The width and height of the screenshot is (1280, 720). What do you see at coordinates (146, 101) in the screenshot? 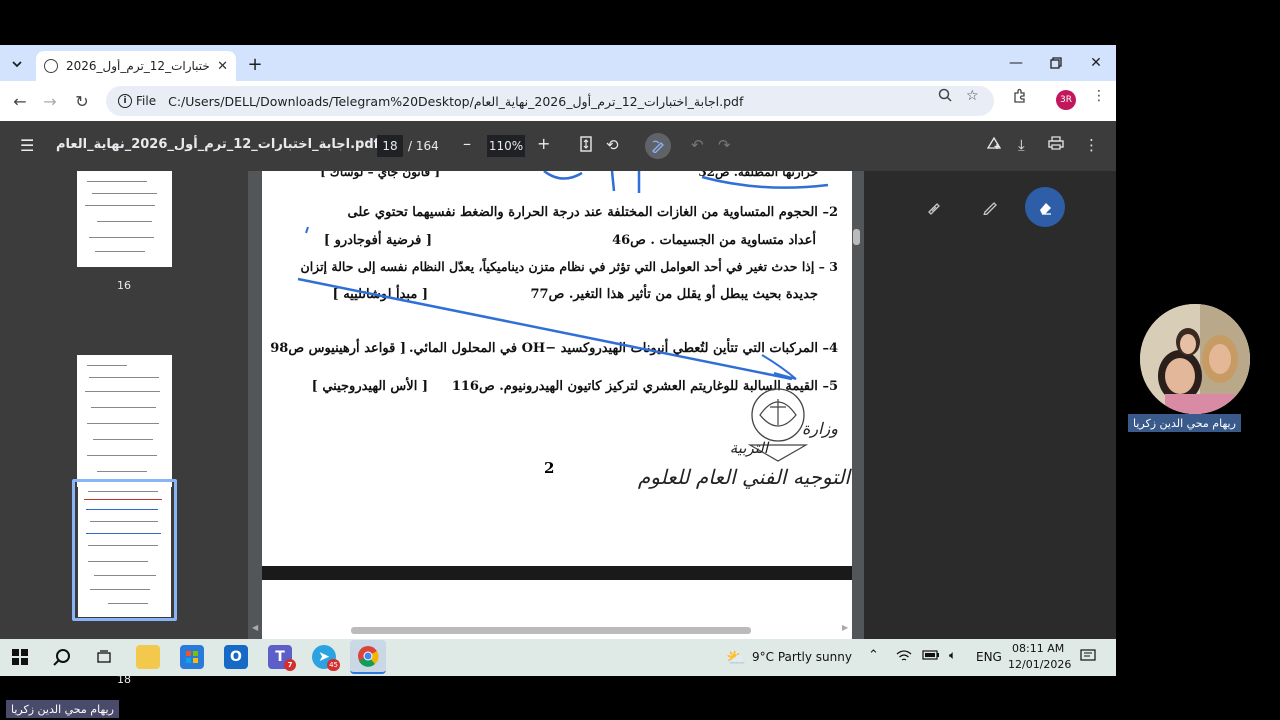
I see `scheme-label: File` at bounding box center [146, 101].